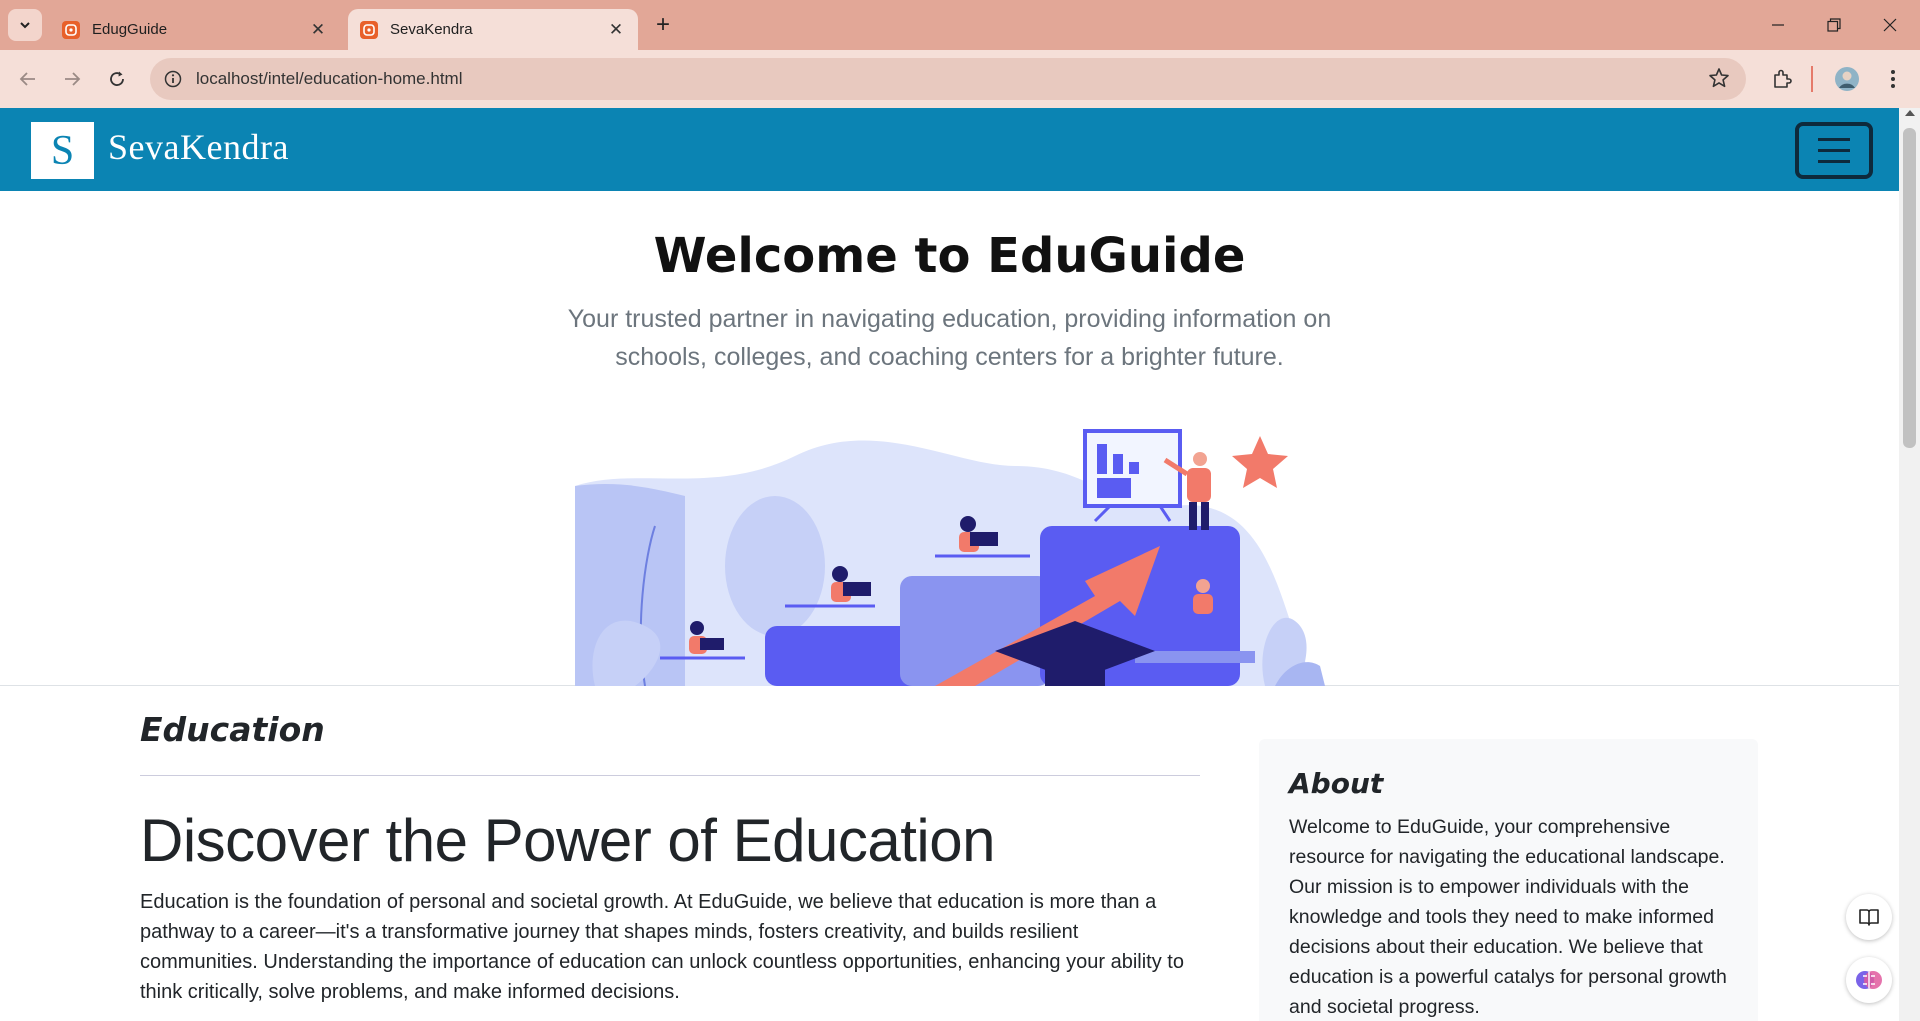 The height and width of the screenshot is (1021, 1920). What do you see at coordinates (1847, 79) in the screenshot?
I see `profile-avatar` at bounding box center [1847, 79].